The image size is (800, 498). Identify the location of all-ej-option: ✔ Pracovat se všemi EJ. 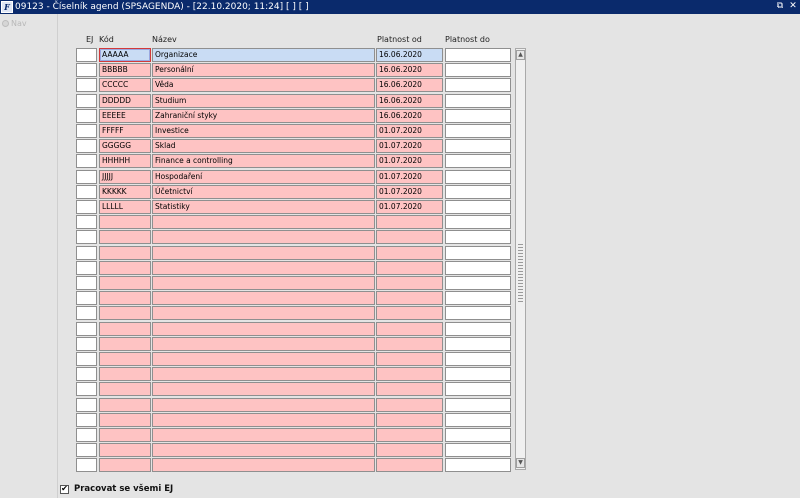
(116, 489).